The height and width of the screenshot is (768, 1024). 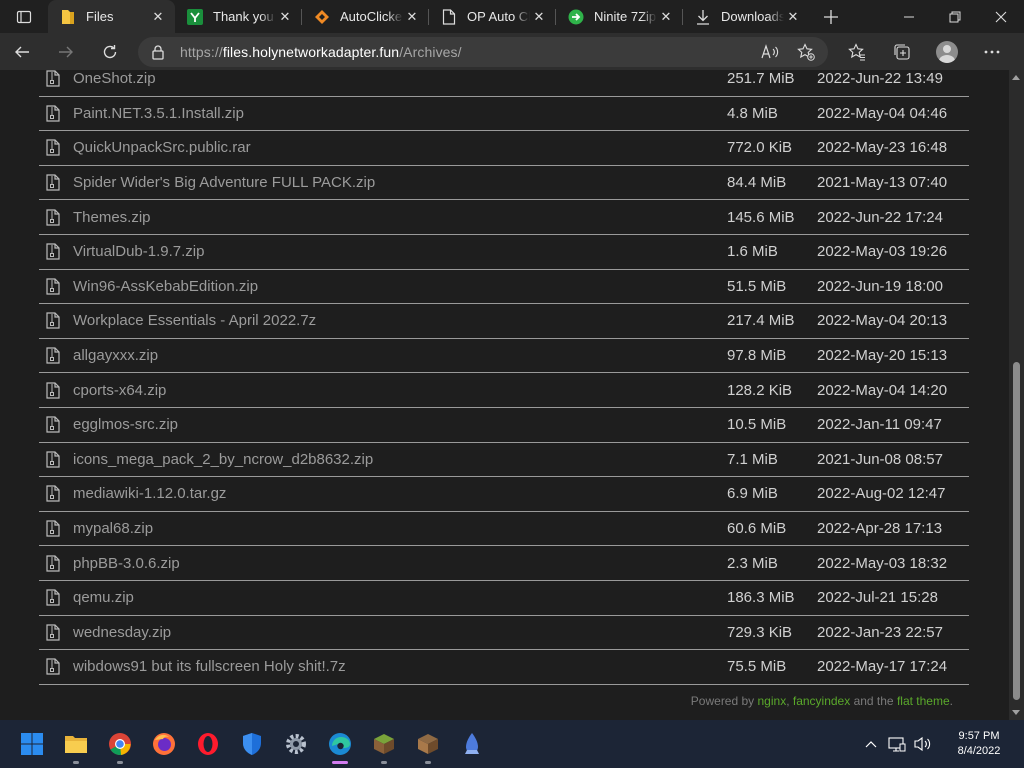 I want to click on green-y-icon, so click(x=195, y=16).